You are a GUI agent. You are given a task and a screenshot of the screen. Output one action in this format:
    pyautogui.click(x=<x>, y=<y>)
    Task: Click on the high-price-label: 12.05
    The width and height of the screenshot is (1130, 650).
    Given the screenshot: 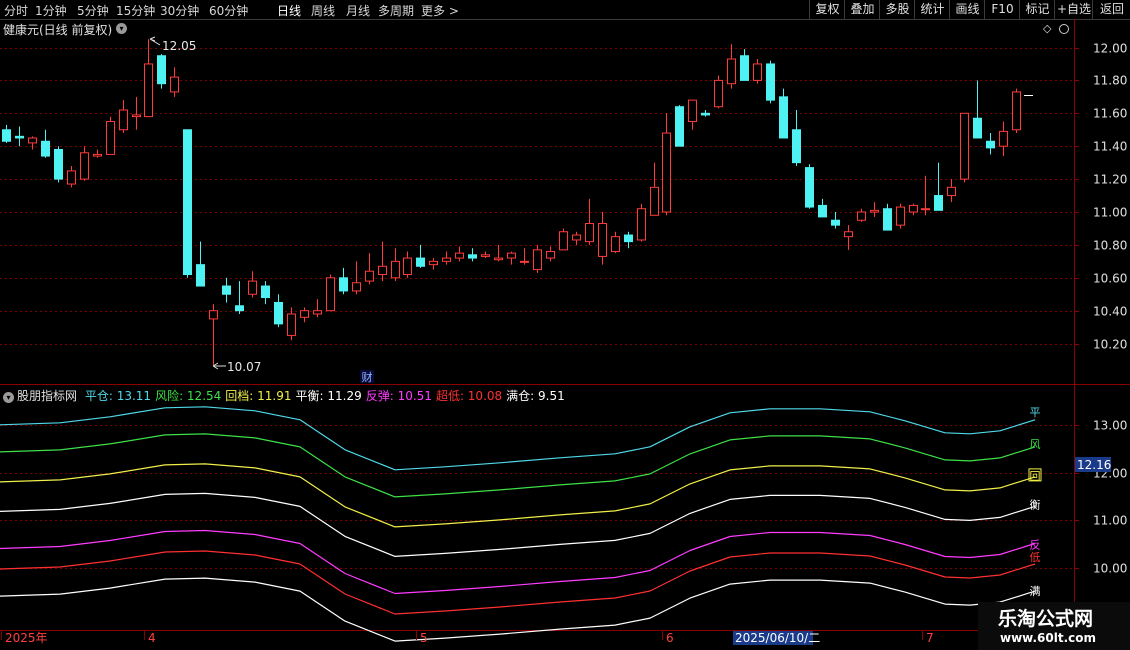 What is the action you would take?
    pyautogui.click(x=179, y=46)
    